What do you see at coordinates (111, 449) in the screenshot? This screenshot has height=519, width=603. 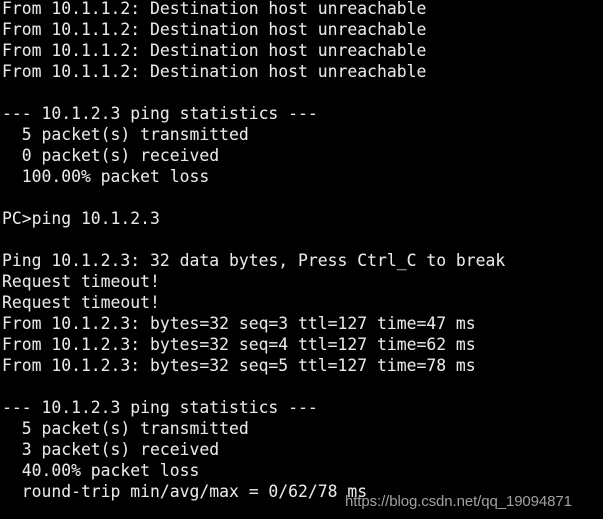 I see `terminal-line: 3 packet(s) received` at bounding box center [111, 449].